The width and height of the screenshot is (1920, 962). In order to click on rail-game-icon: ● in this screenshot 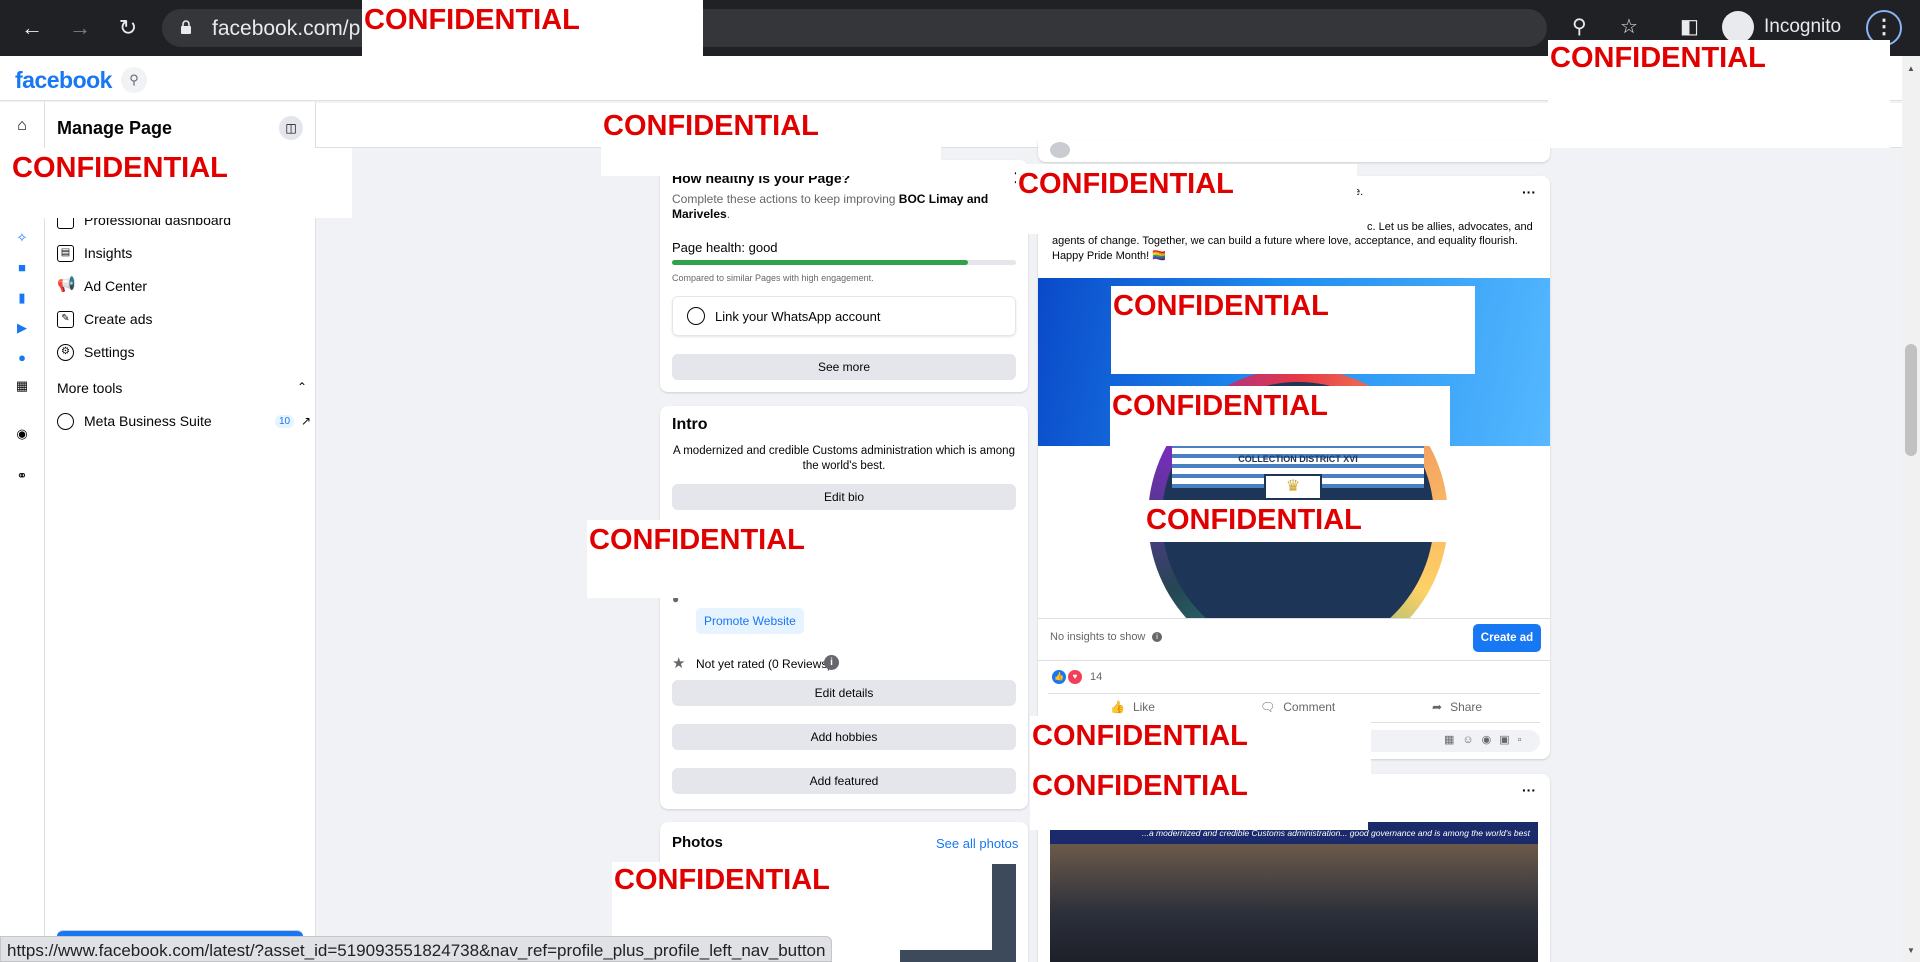, I will do `click(22, 358)`.